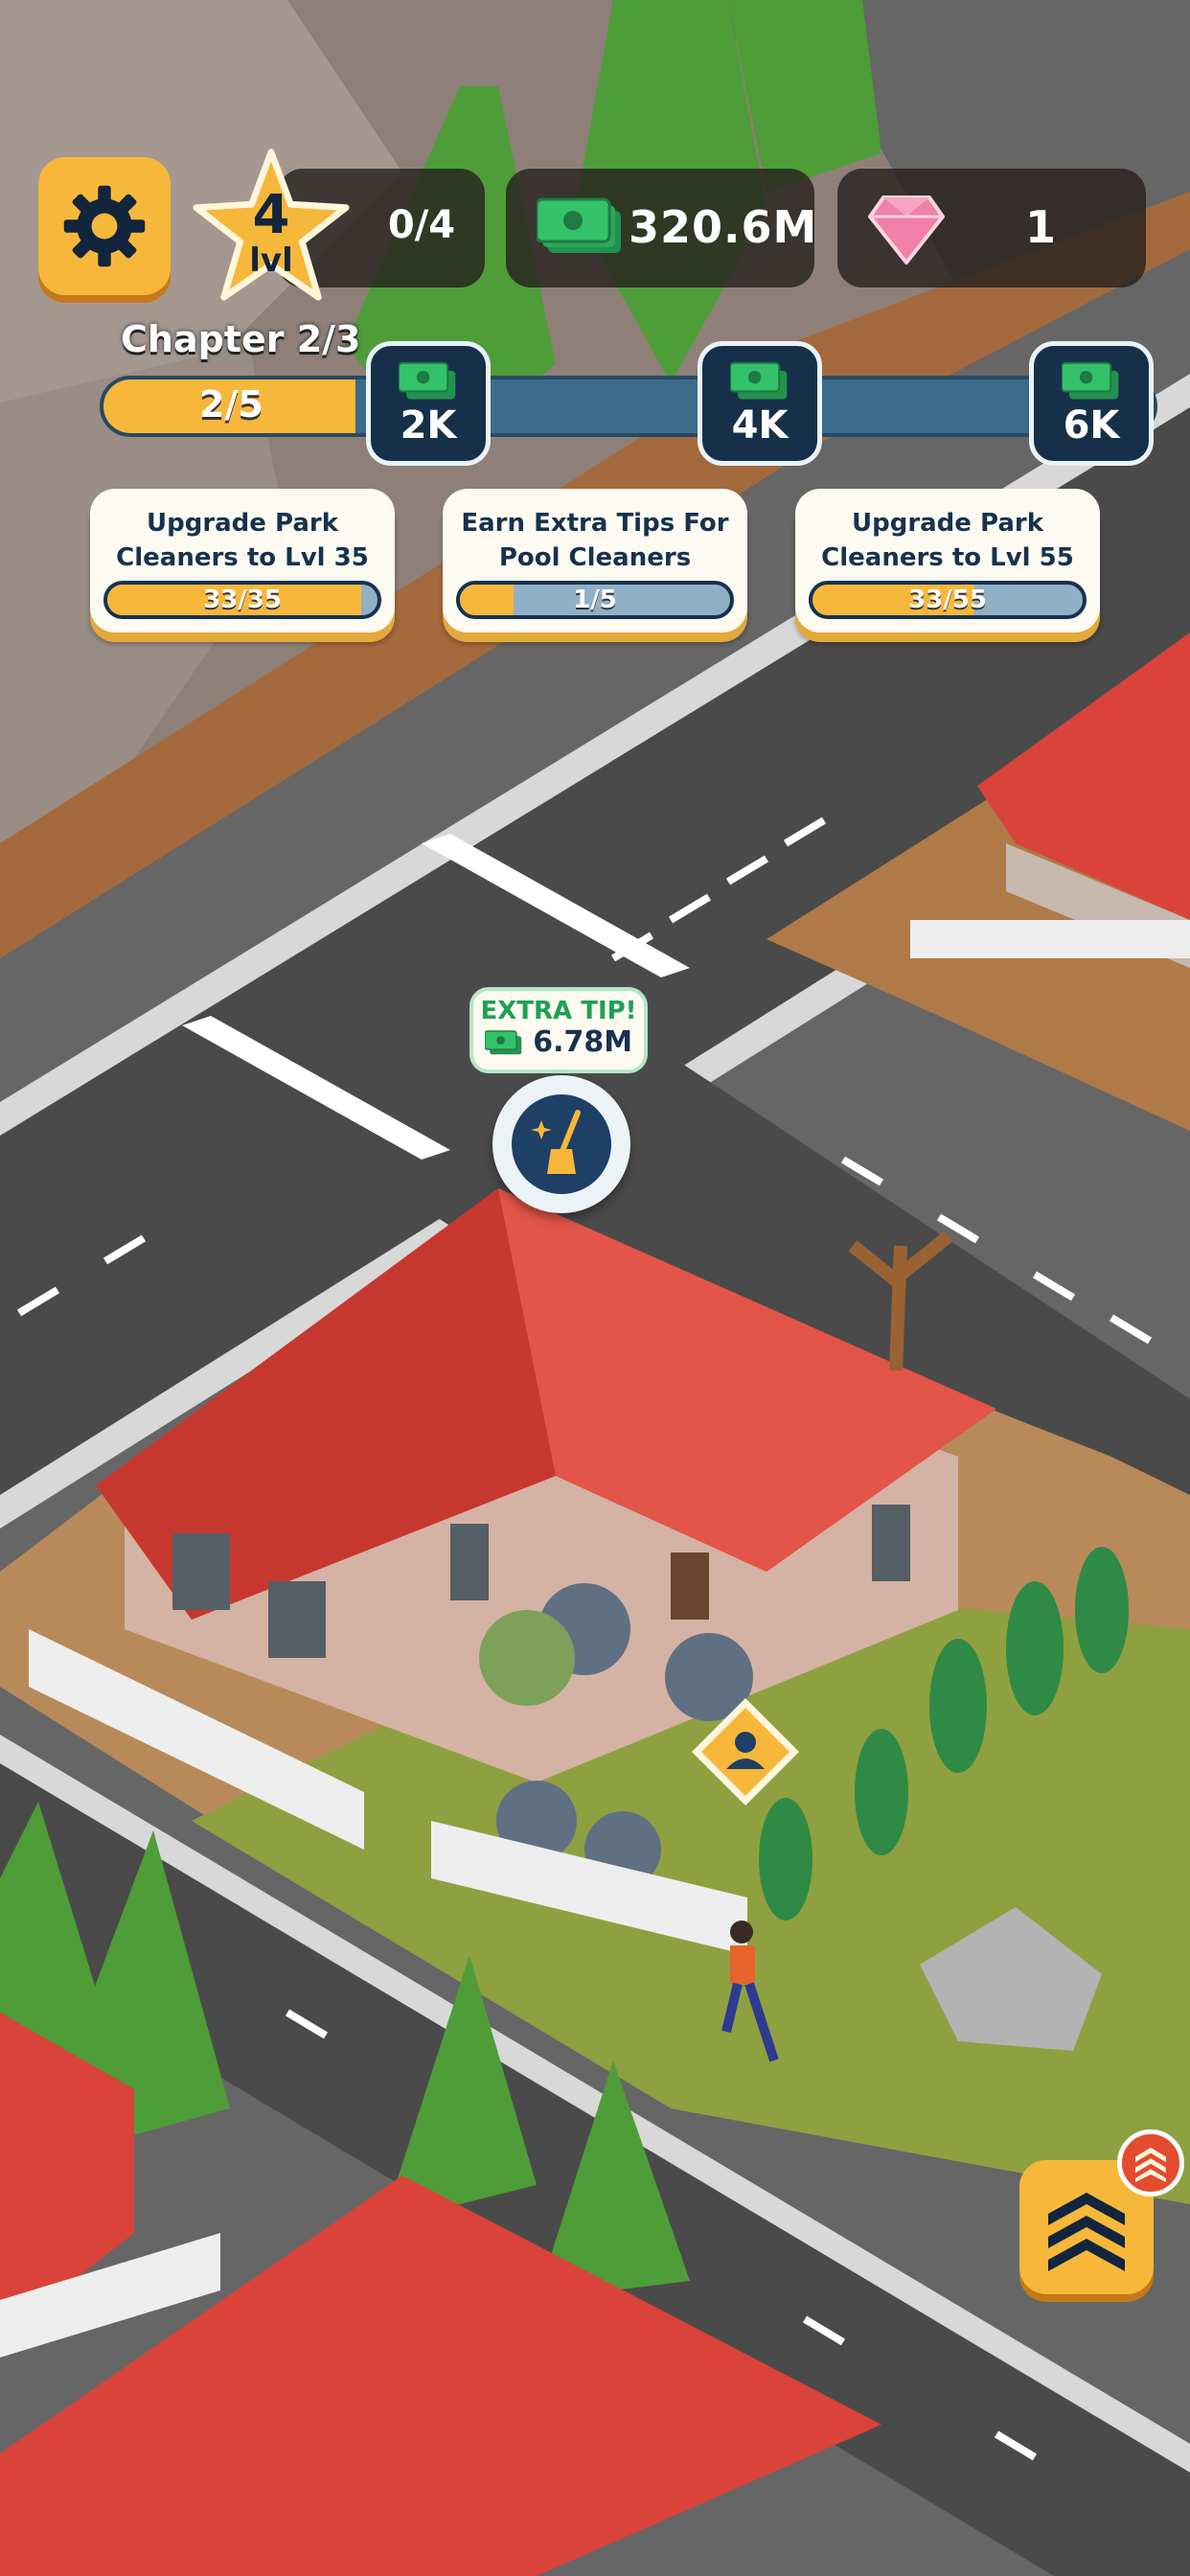  I want to click on quest-title: Earn Extra Tips For Pool Cleaners, so click(595, 540).